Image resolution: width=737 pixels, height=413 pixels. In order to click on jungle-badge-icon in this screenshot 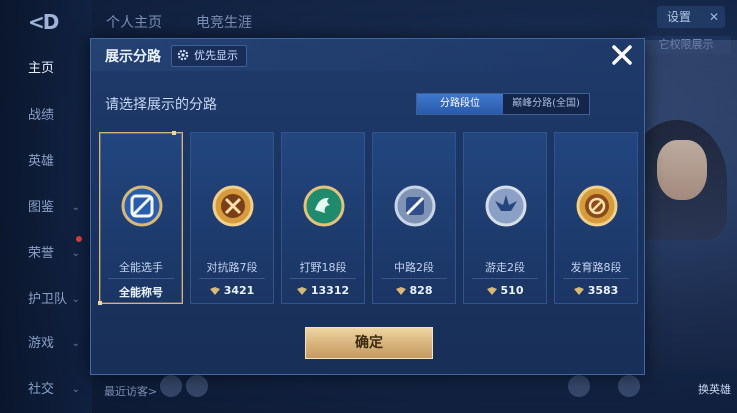, I will do `click(324, 206)`.